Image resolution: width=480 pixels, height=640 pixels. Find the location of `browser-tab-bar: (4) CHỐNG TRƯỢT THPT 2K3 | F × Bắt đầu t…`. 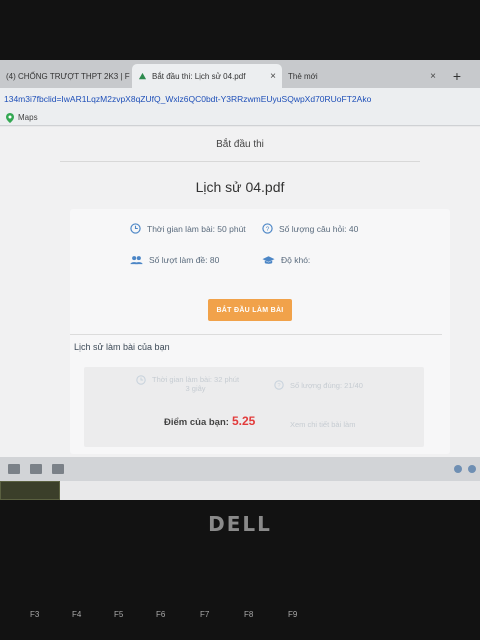

browser-tab-bar: (4) CHỐNG TRƯỢT THPT 2K3 | F × Bắt đầu t… is located at coordinates (240, 74).